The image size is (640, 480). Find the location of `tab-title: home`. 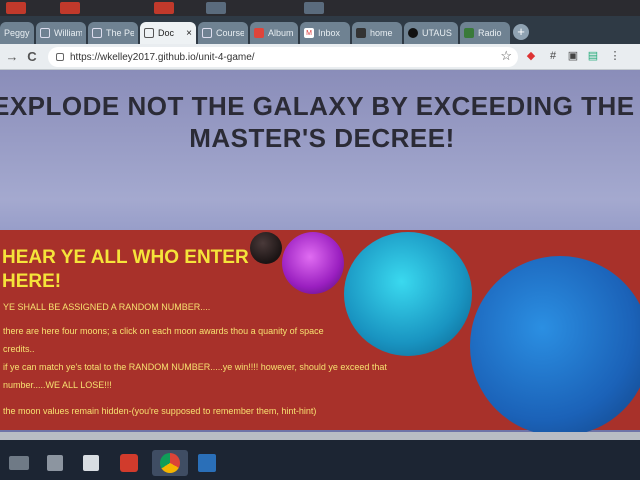

tab-title: home is located at coordinates (381, 33).